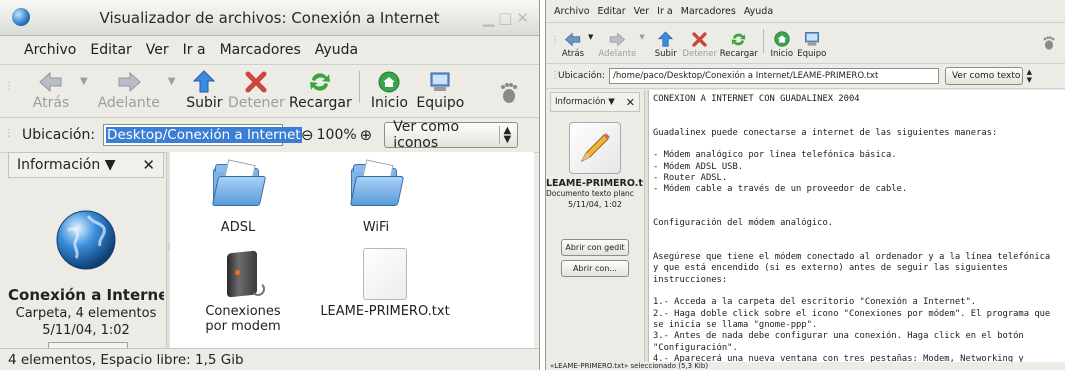  What do you see at coordinates (256, 82) in the screenshot?
I see `stop-x-icon` at bounding box center [256, 82].